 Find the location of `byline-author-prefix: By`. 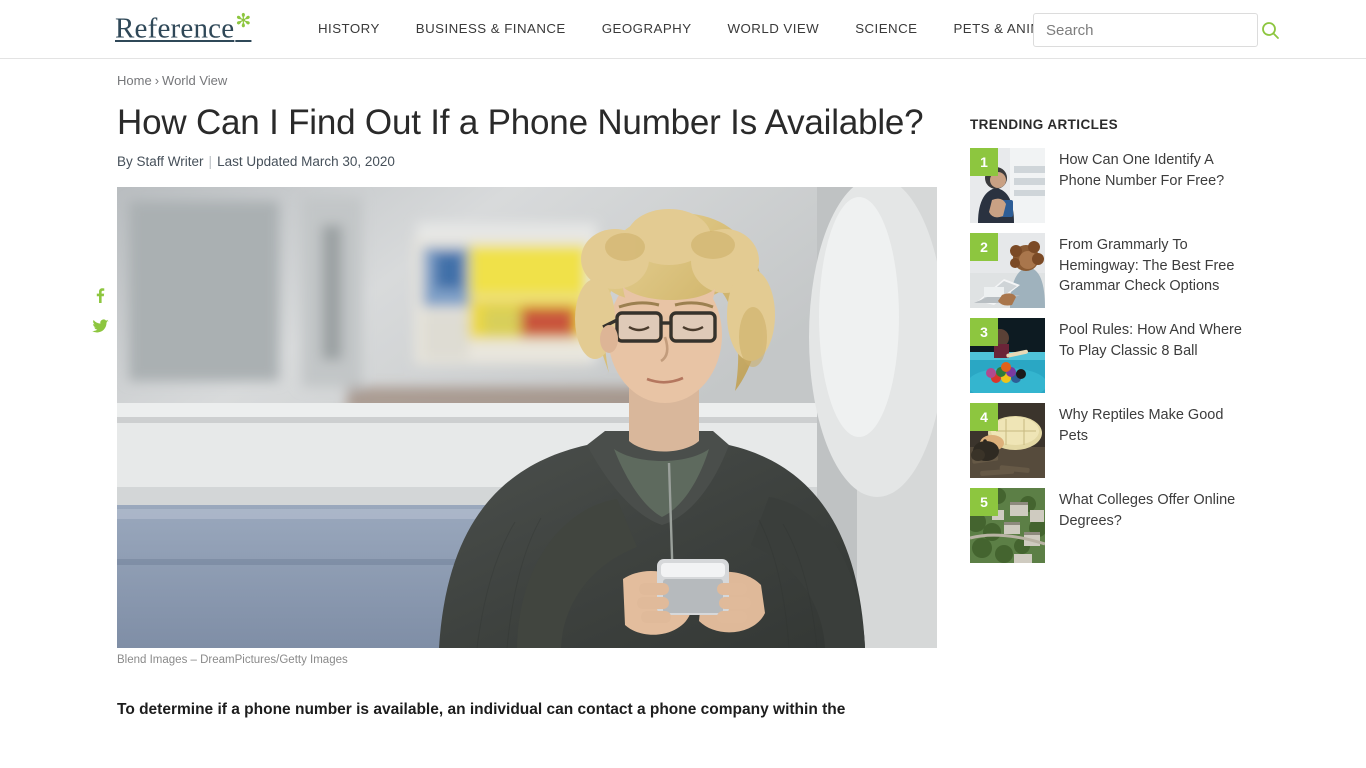

byline-author-prefix: By is located at coordinates (127, 161).